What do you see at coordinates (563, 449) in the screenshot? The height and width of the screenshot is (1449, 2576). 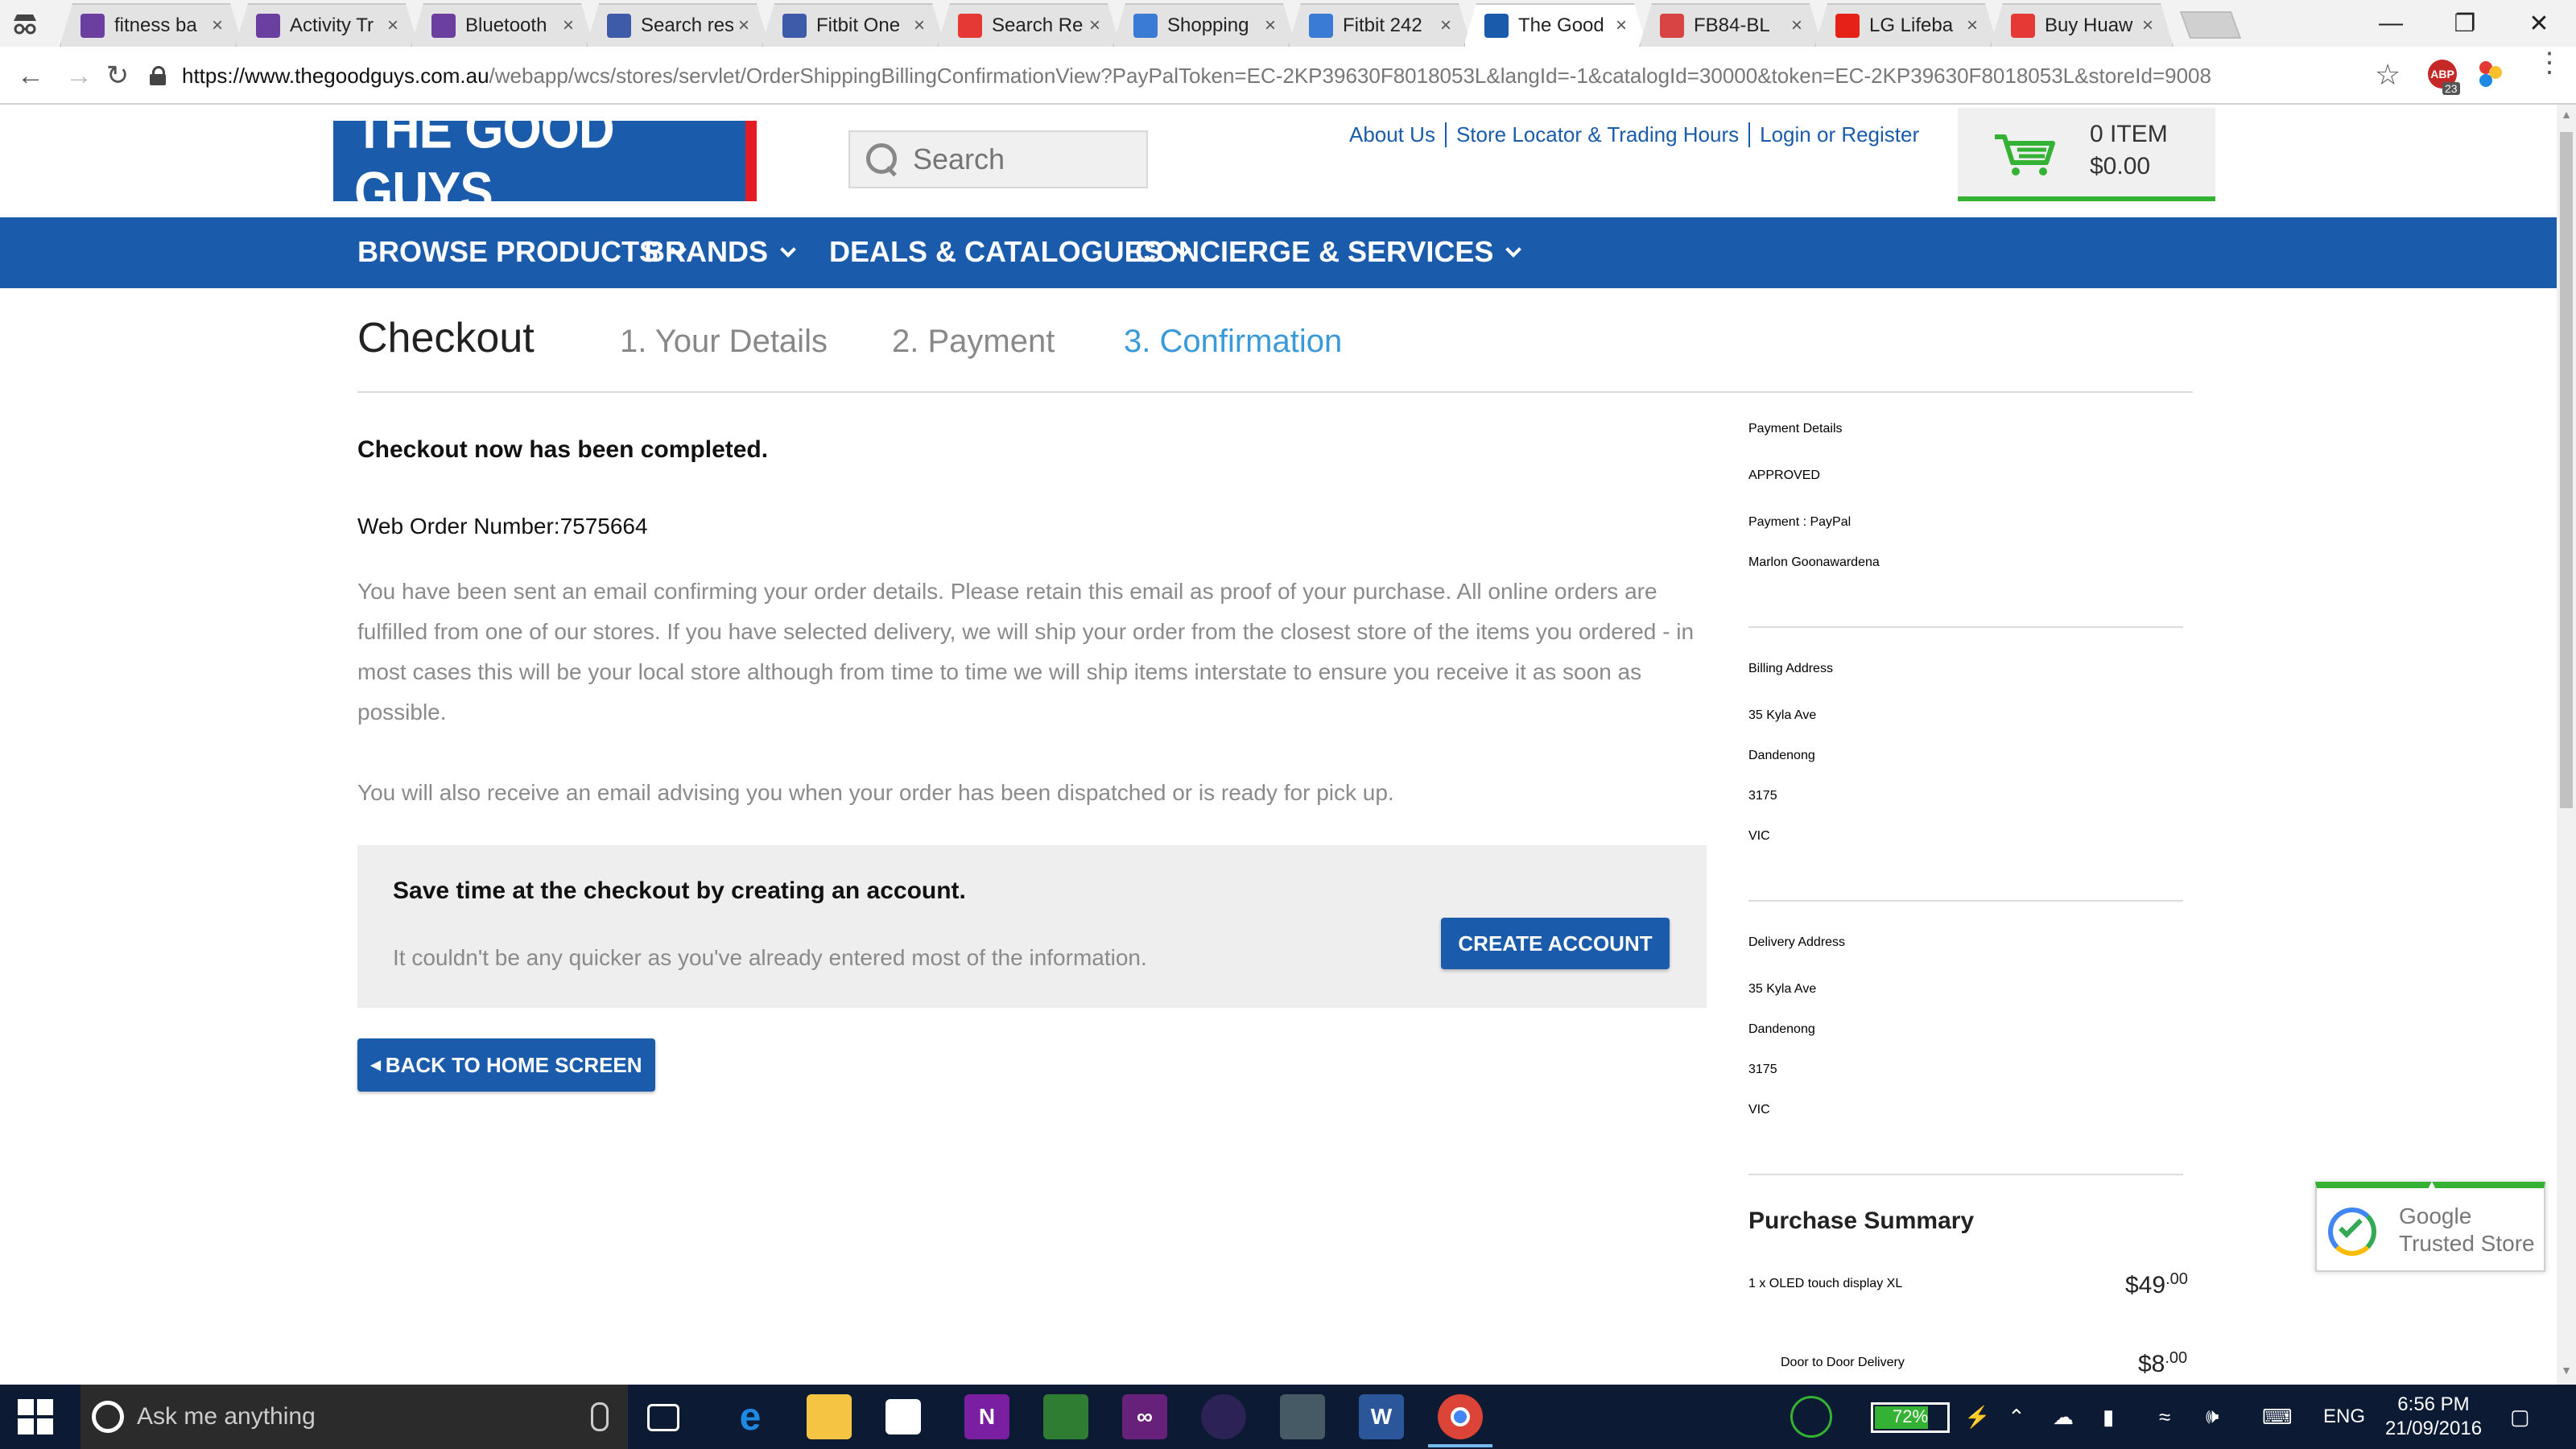 I see `completion-heading: Checkout now has been completed.` at bounding box center [563, 449].